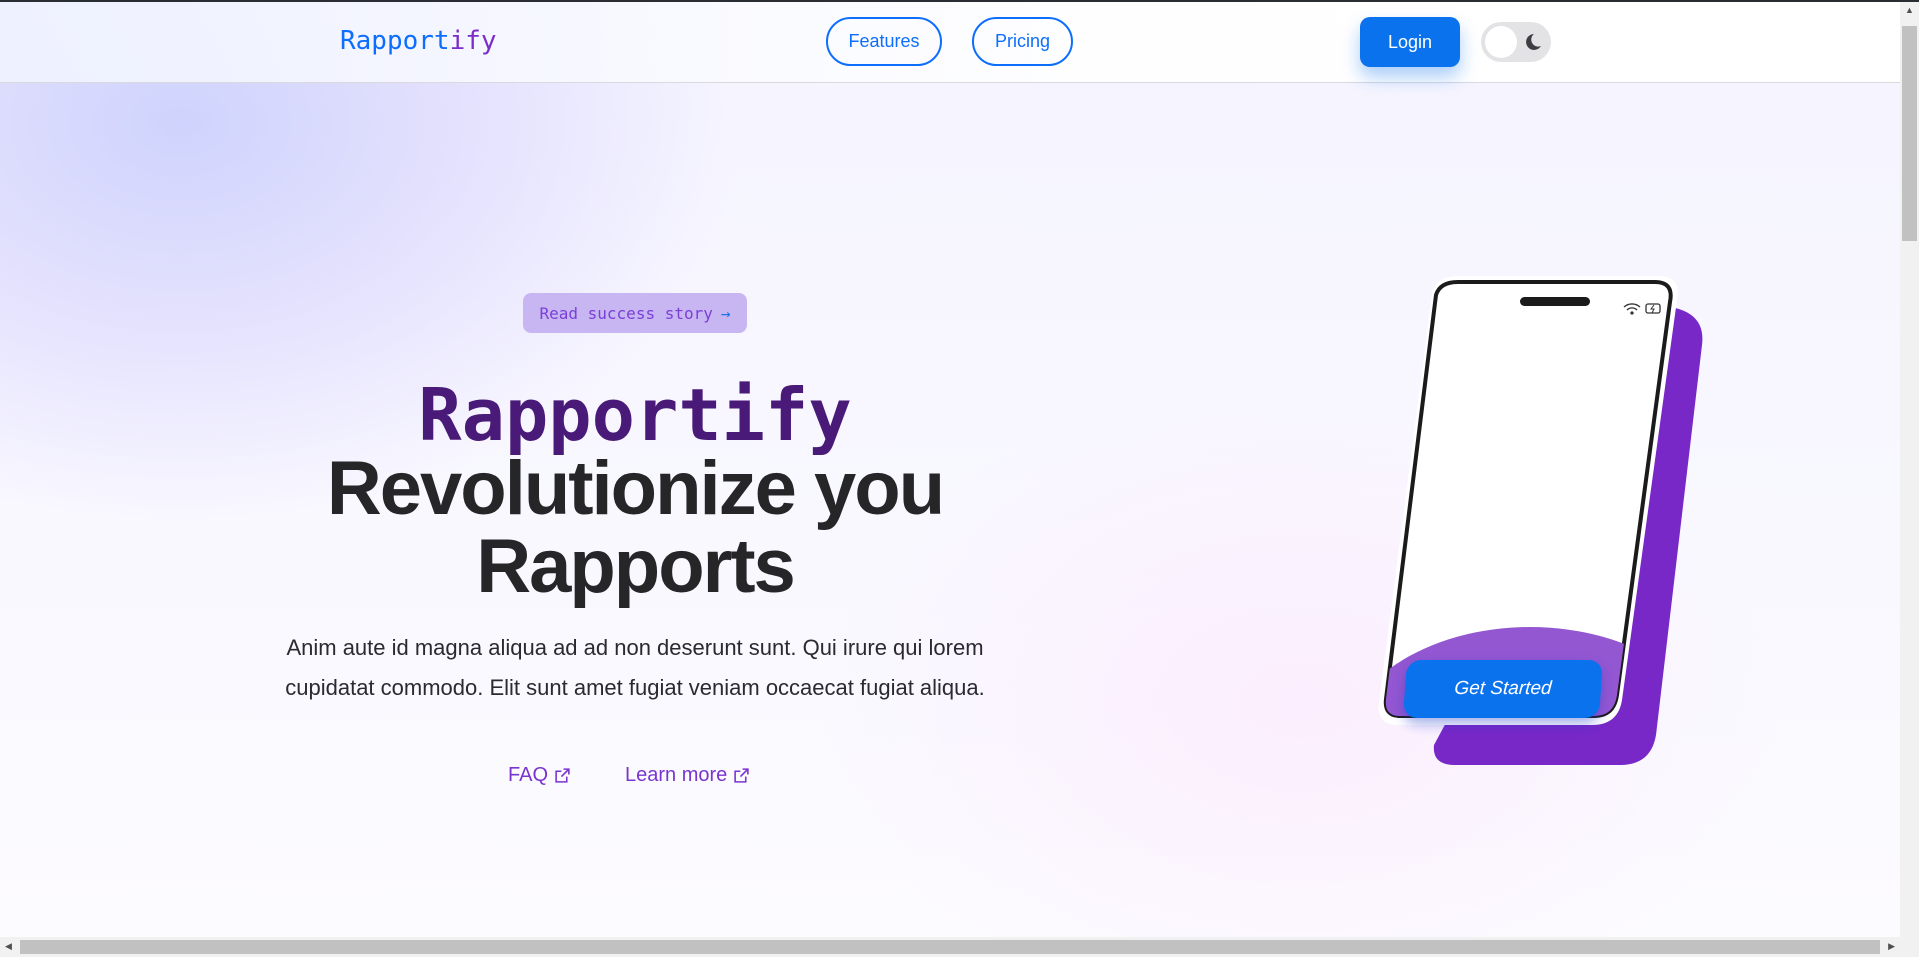 This screenshot has width=1919, height=957. Describe the element at coordinates (636, 566) in the screenshot. I see `headline-line-2: Rapports` at that location.